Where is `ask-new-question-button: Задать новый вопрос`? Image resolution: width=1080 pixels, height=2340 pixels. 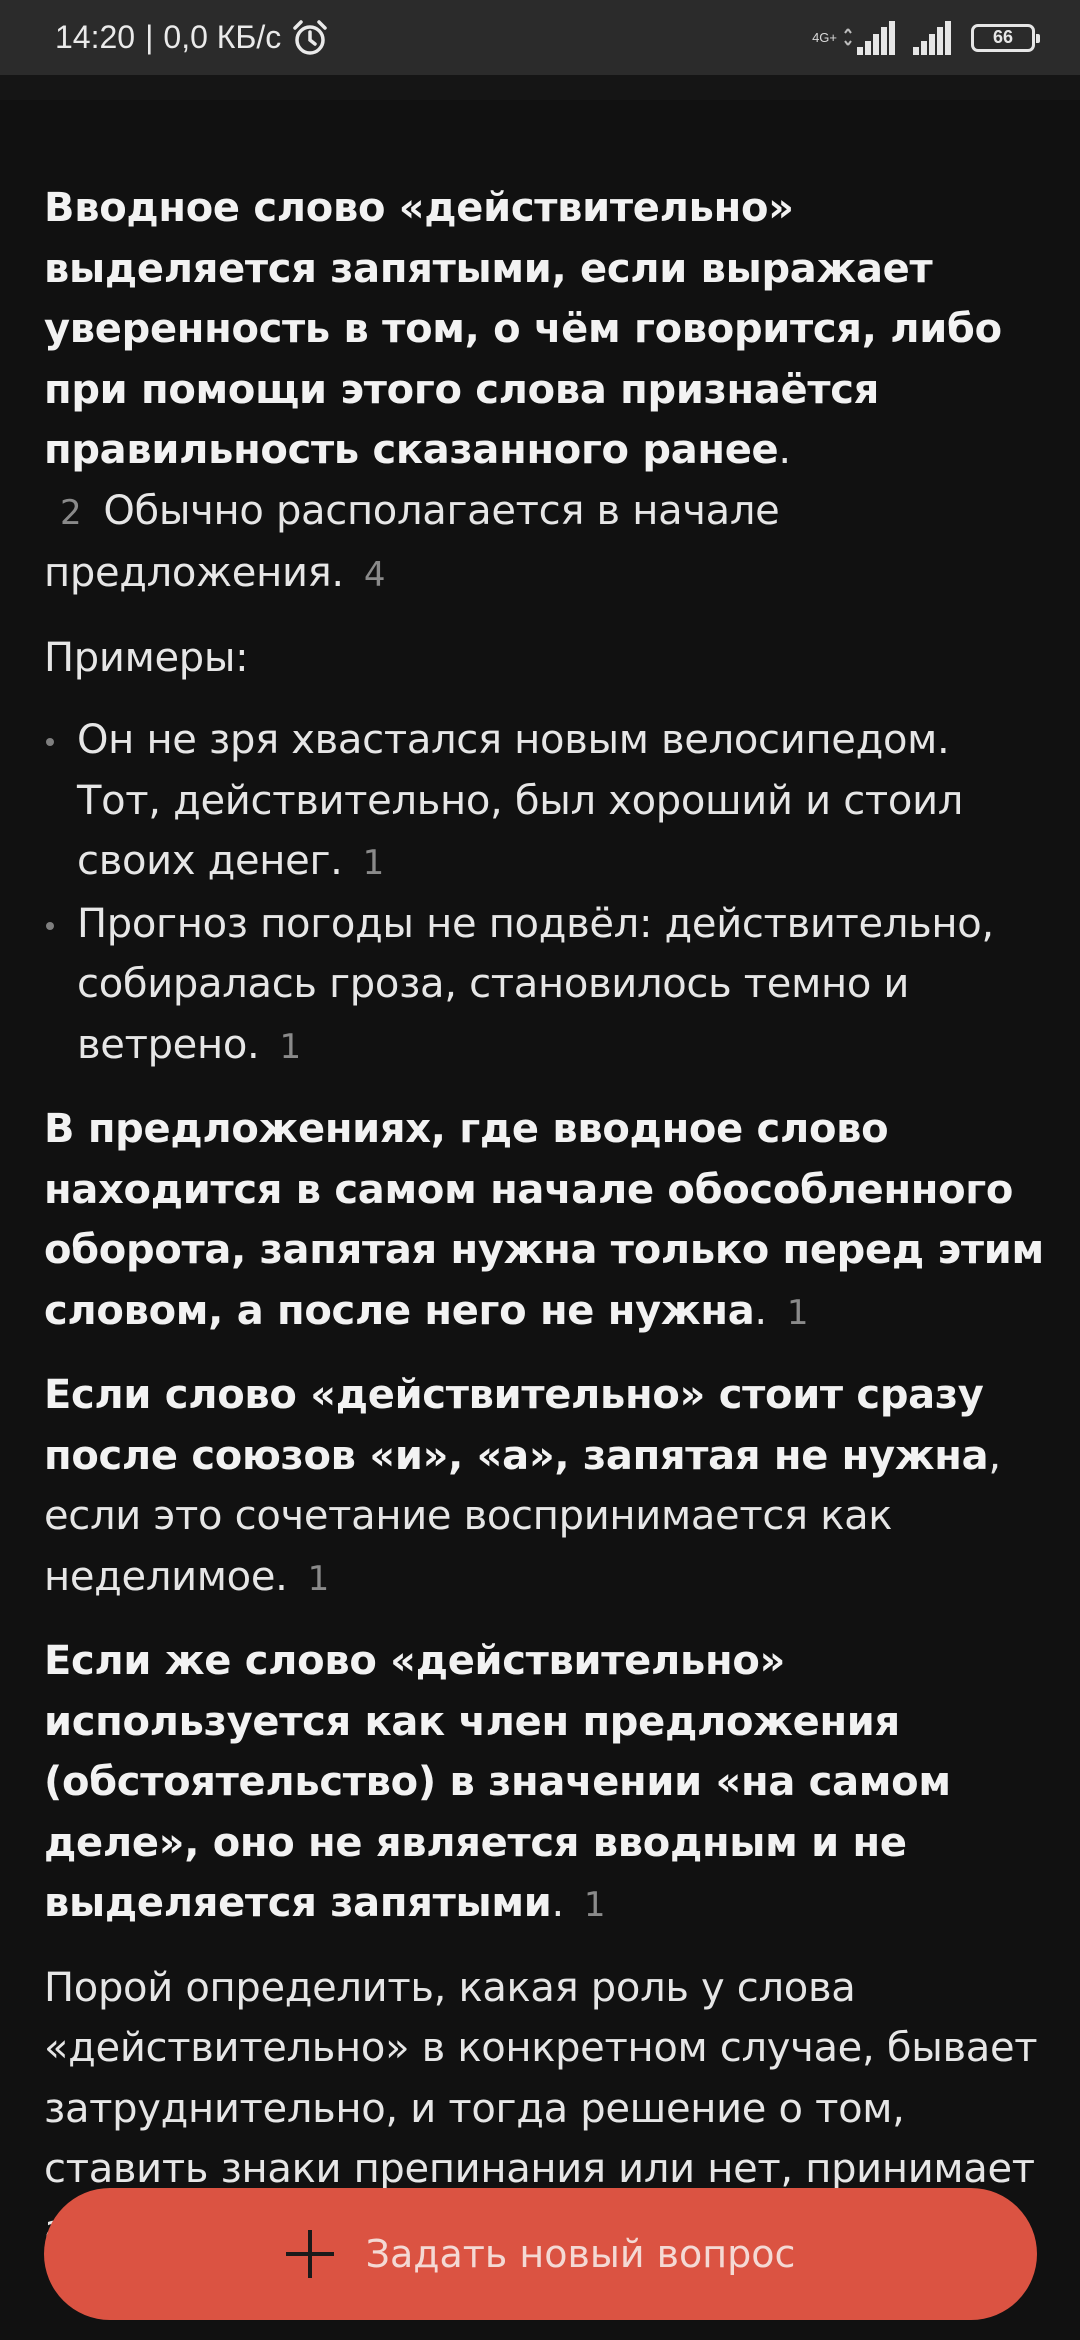 ask-new-question-button: Задать новый вопрос is located at coordinates (540, 2254).